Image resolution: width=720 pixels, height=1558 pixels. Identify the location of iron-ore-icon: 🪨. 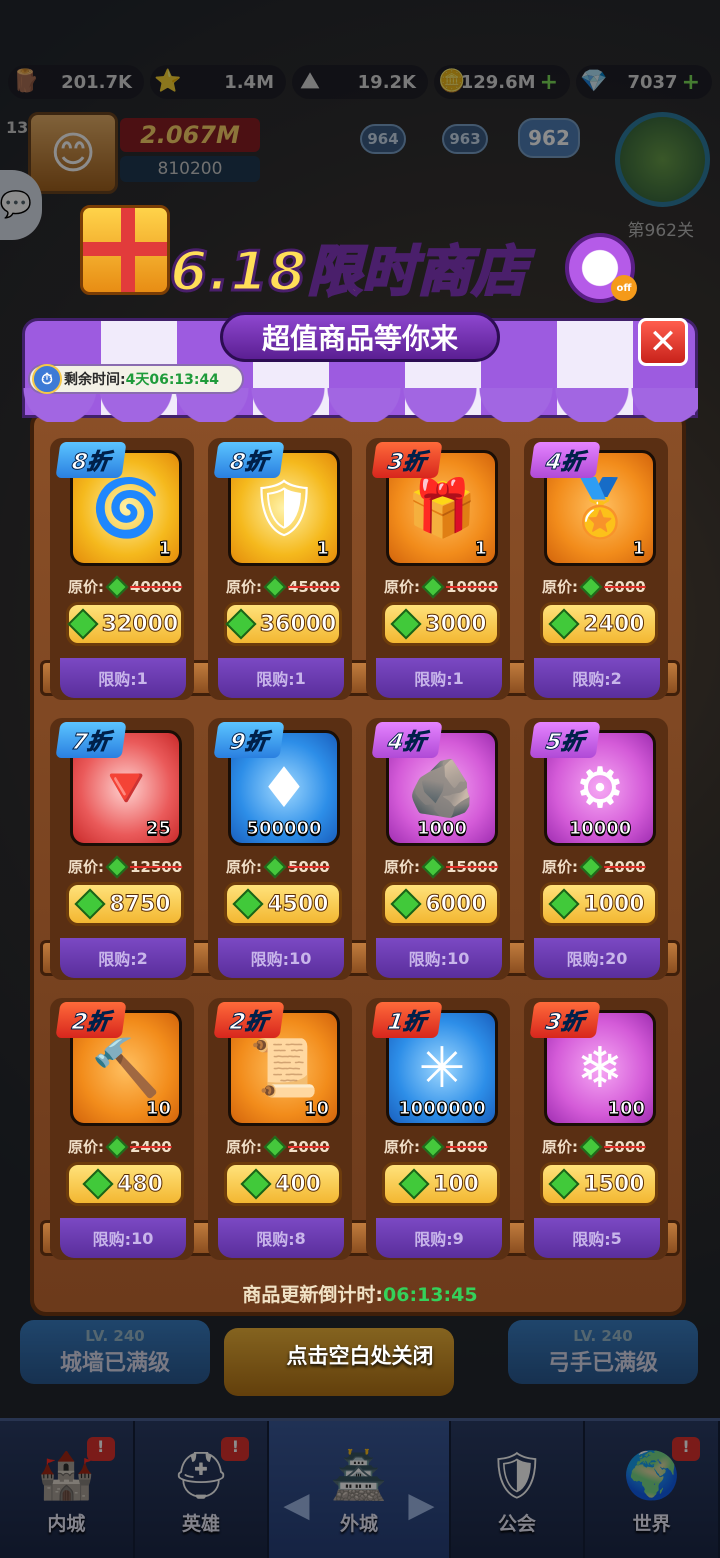
(442, 788).